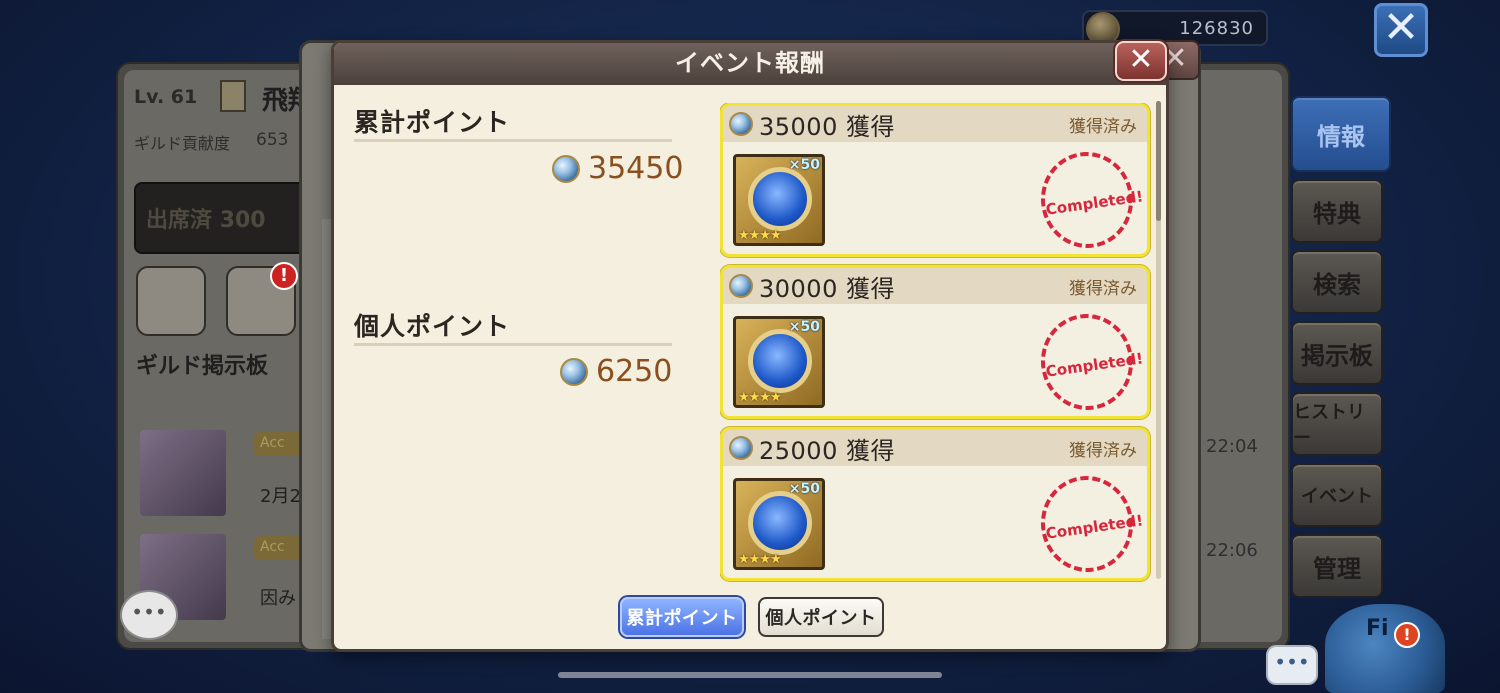 This screenshot has width=1500, height=693. What do you see at coordinates (634, 371) in the screenshot?
I see `personal-points-value: 6250` at bounding box center [634, 371].